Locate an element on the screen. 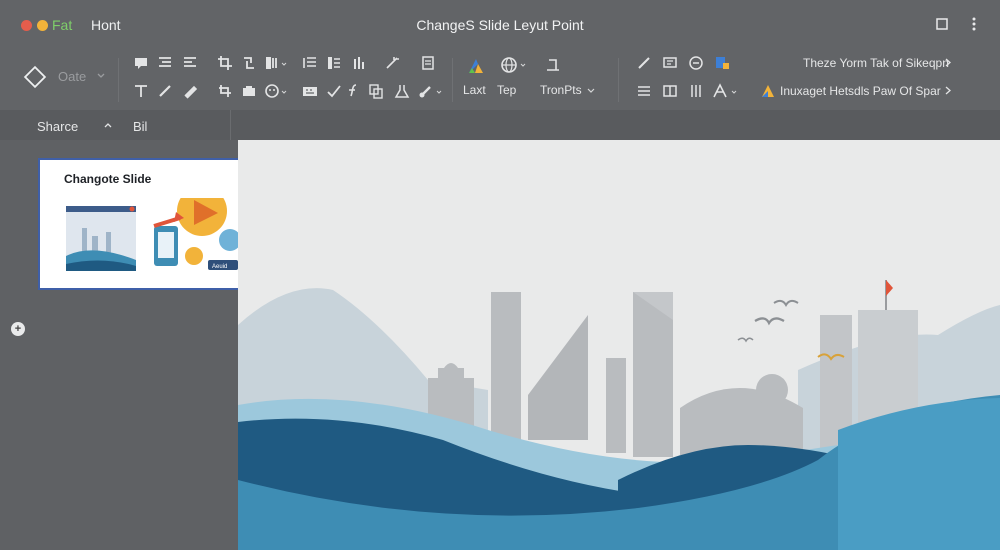  crop-button is located at coordinates (225, 63).